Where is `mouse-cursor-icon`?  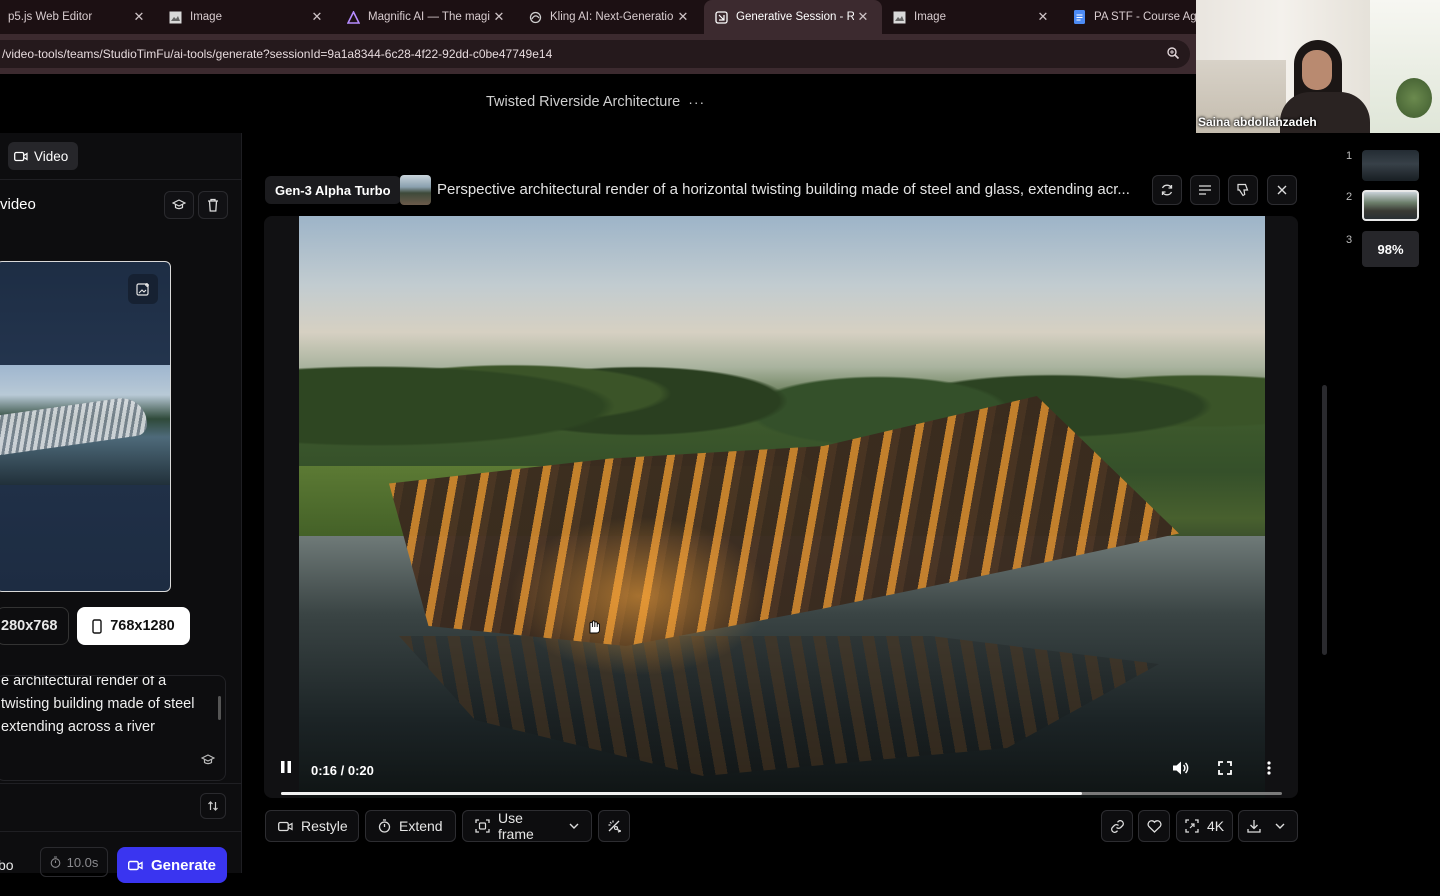
mouse-cursor-icon is located at coordinates (593, 625).